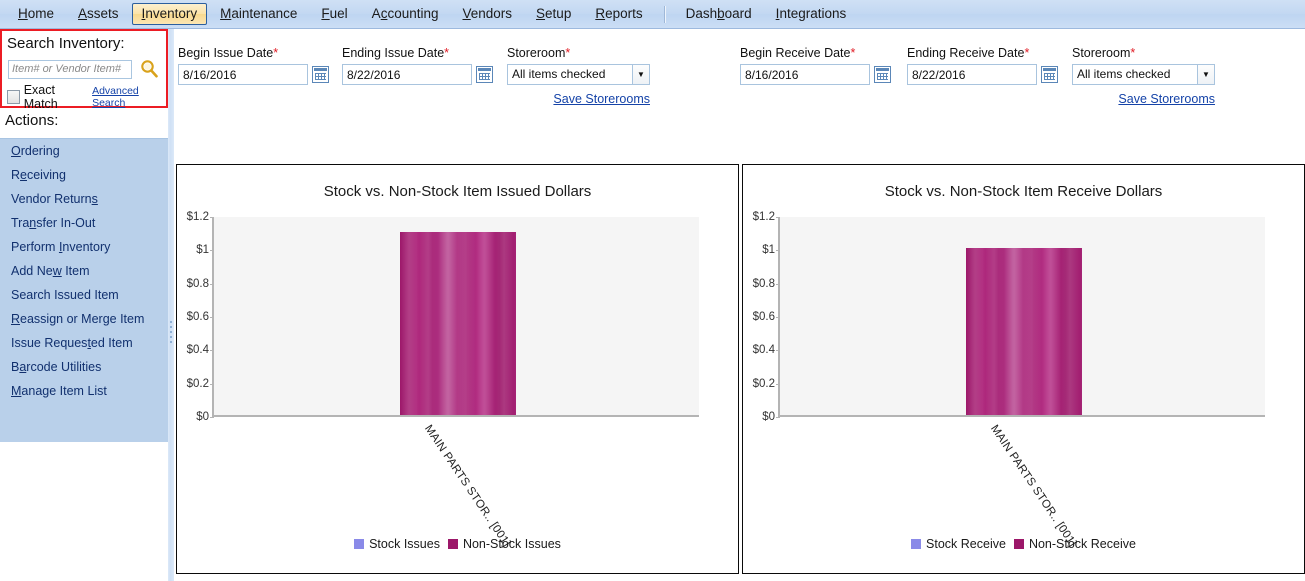 The height and width of the screenshot is (581, 1305). I want to click on begin-receive-date-label: Begin Receive Date*, so click(798, 53).